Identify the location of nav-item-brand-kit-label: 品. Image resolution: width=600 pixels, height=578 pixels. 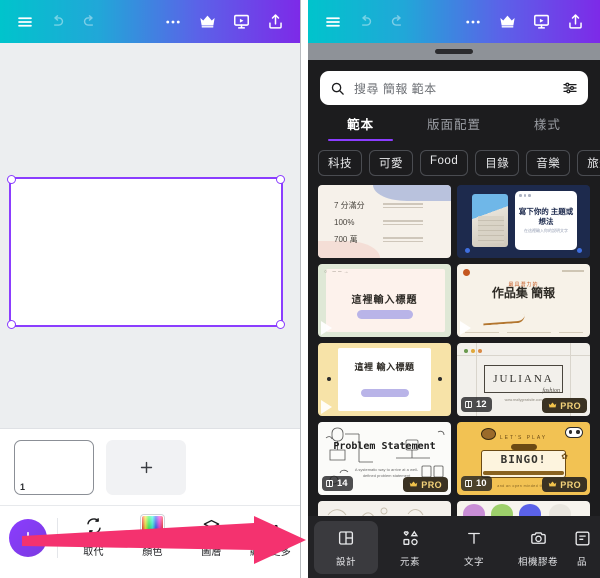
(581, 562).